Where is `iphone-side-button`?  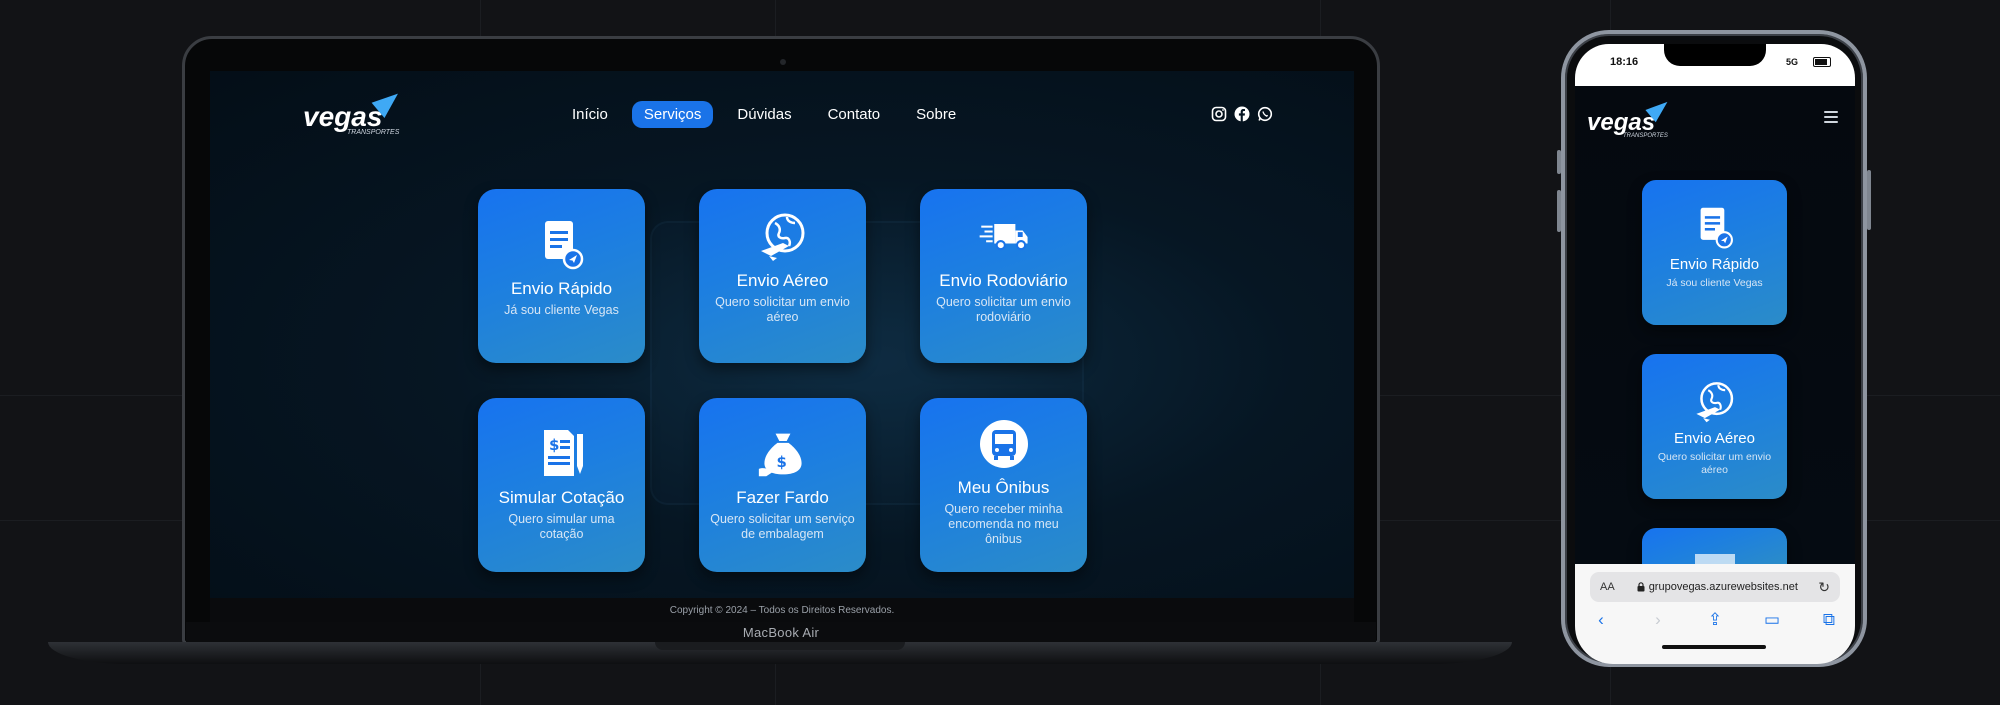 iphone-side-button is located at coordinates (1559, 162).